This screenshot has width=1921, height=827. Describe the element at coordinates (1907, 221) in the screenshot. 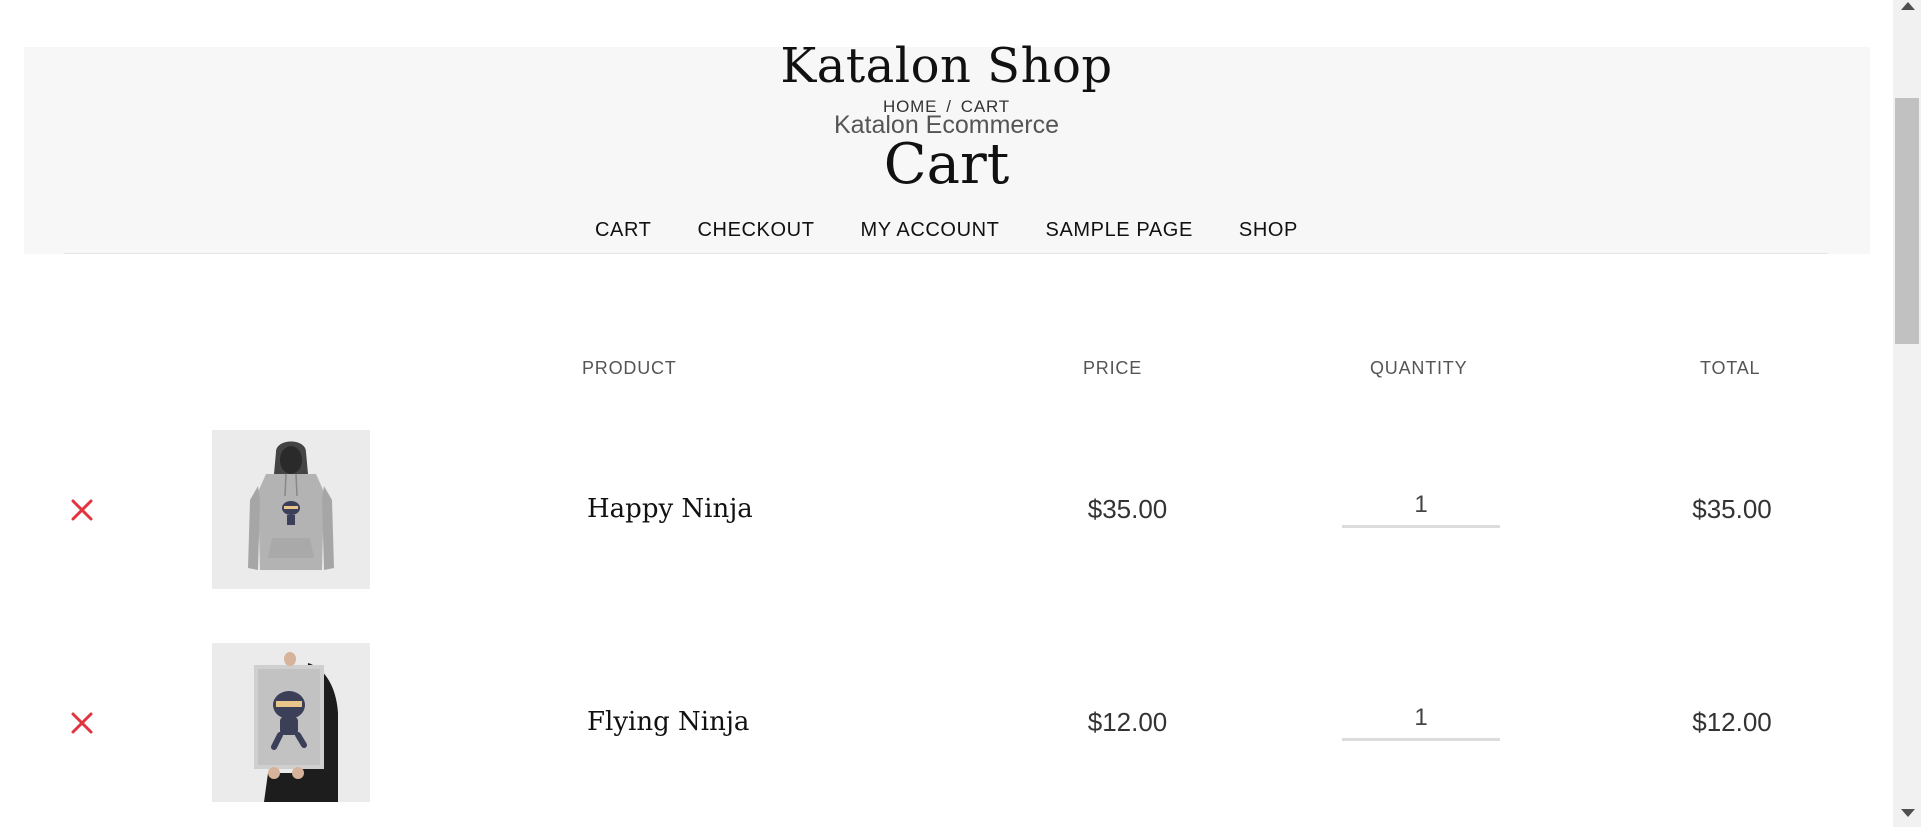

I see `scrollbar-thumb` at that location.